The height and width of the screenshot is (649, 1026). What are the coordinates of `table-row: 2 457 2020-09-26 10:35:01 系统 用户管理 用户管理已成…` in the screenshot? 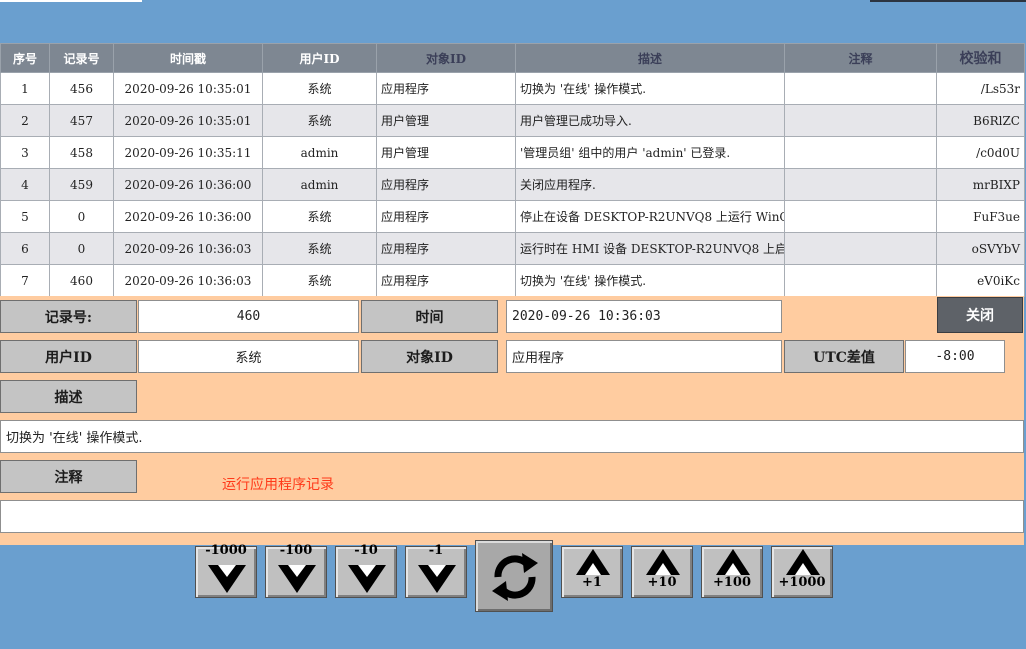 It's located at (512, 120).